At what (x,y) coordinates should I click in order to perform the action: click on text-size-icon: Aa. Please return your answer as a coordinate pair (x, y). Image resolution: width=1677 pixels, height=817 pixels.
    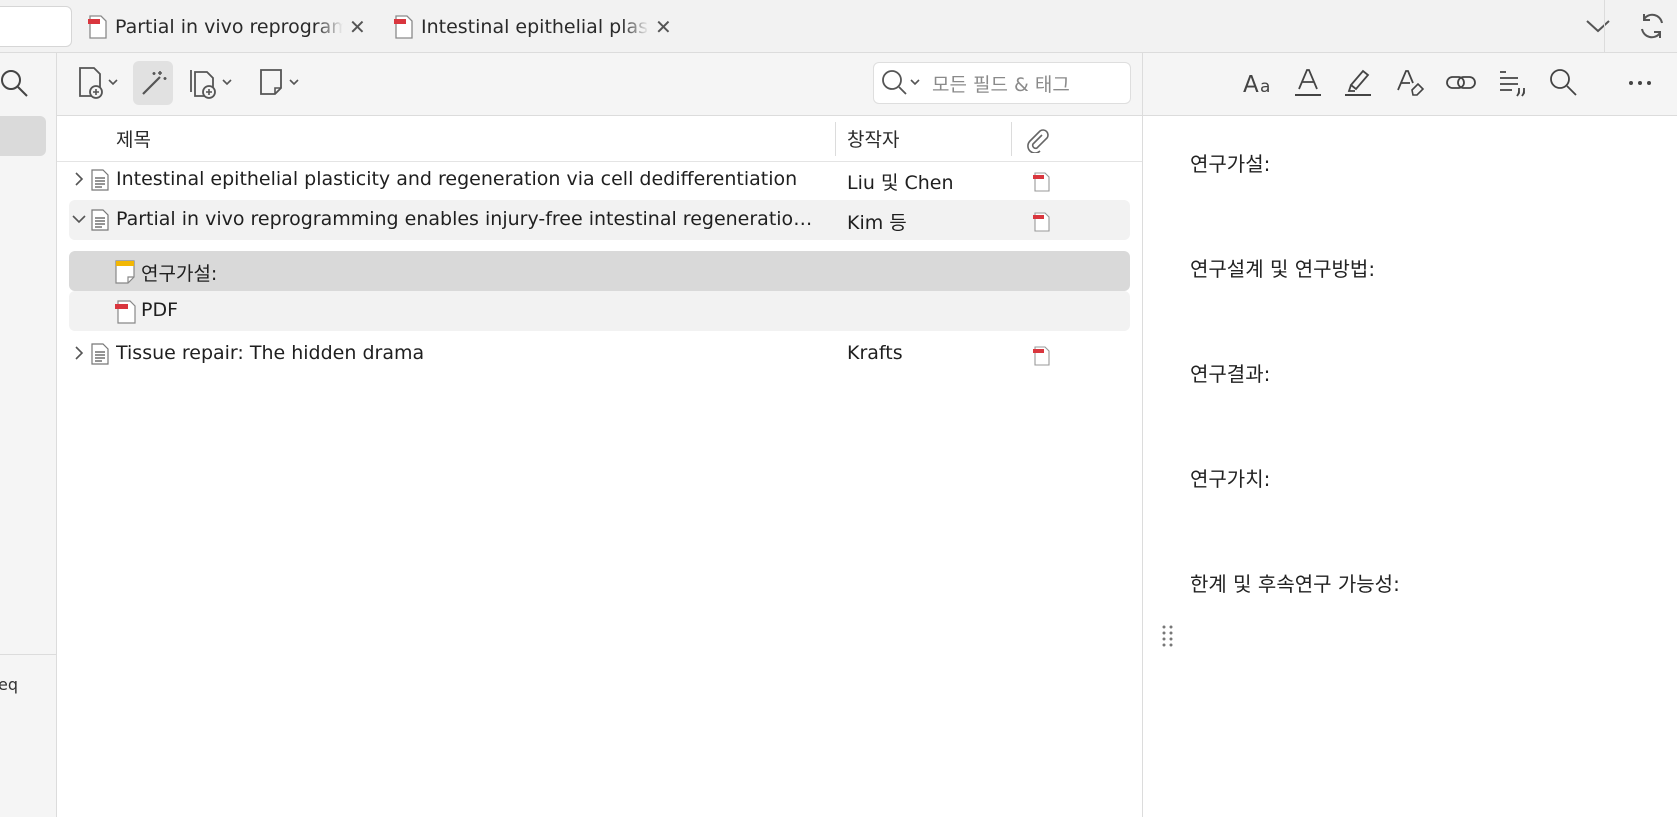
    Looking at the image, I should click on (1260, 83).